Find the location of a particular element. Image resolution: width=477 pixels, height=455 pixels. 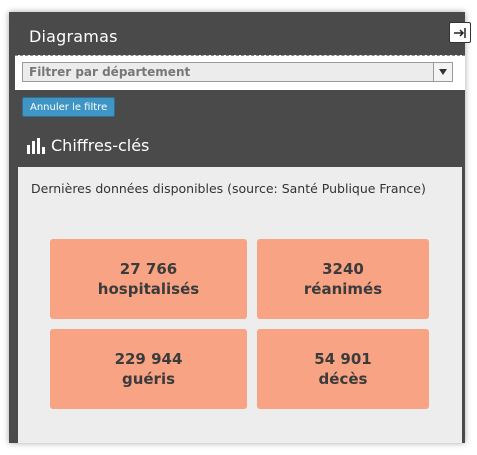

department-filter-select: Filtrer par département is located at coordinates (237, 72).